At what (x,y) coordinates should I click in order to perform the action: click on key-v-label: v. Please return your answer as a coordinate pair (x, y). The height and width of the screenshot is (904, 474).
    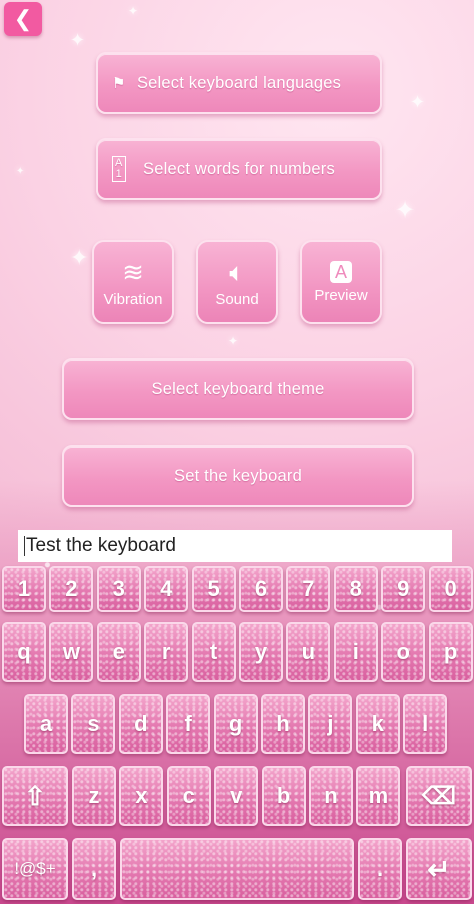
    Looking at the image, I should click on (236, 795).